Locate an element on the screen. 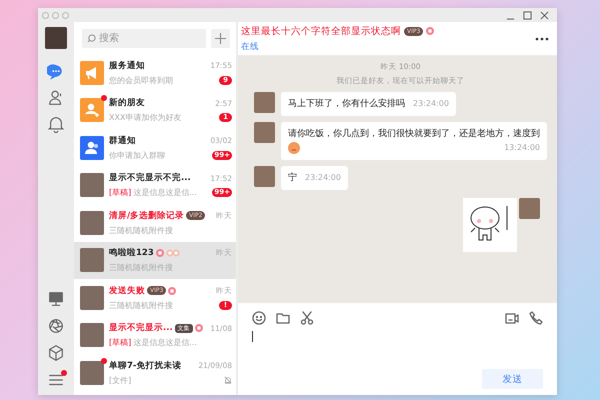  search-icon is located at coordinates (91, 38).